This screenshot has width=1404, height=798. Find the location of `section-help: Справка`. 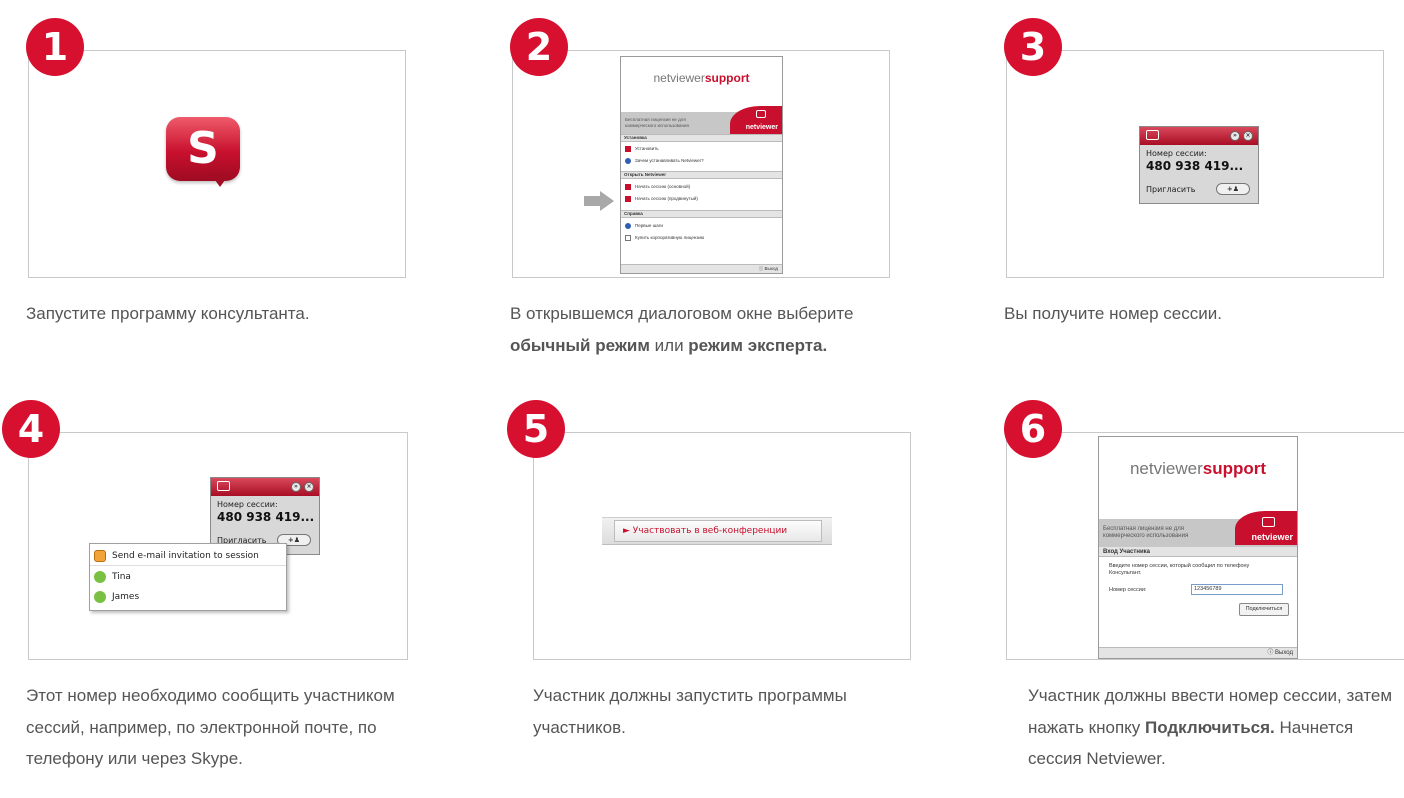

section-help: Справка is located at coordinates (701, 214).